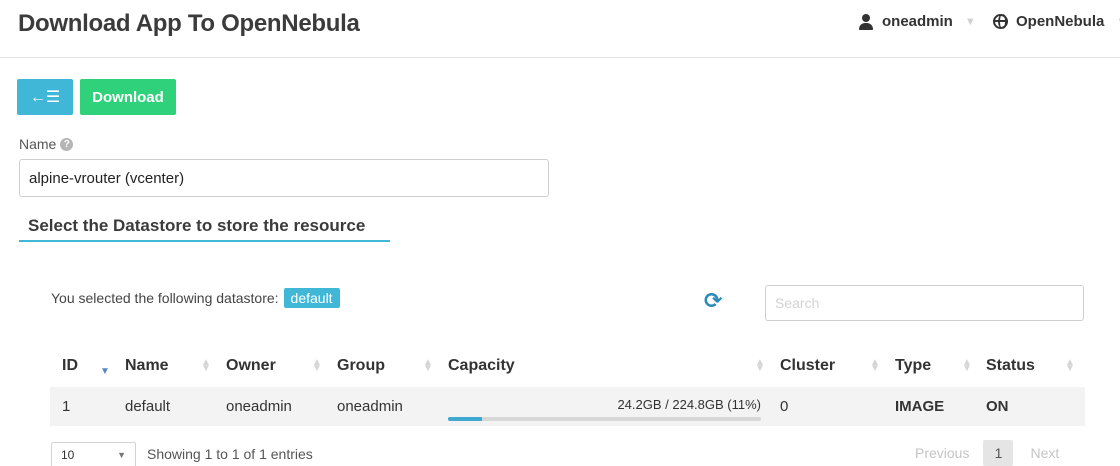  What do you see at coordinates (70, 366) in the screenshot?
I see `column-header-id: ID` at bounding box center [70, 366].